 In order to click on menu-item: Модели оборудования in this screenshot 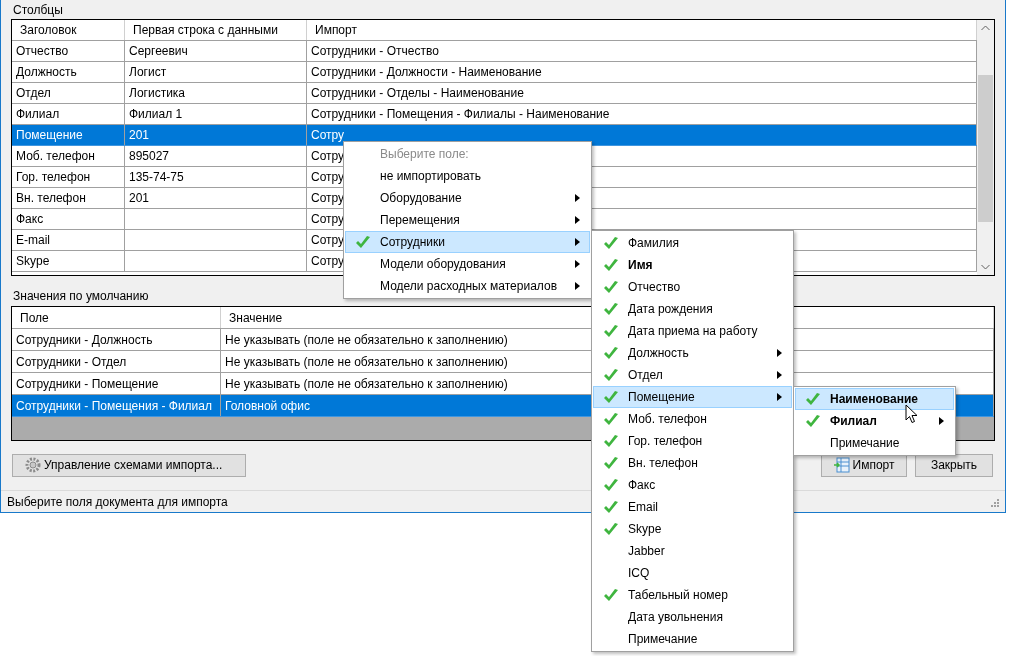, I will do `click(467, 264)`.